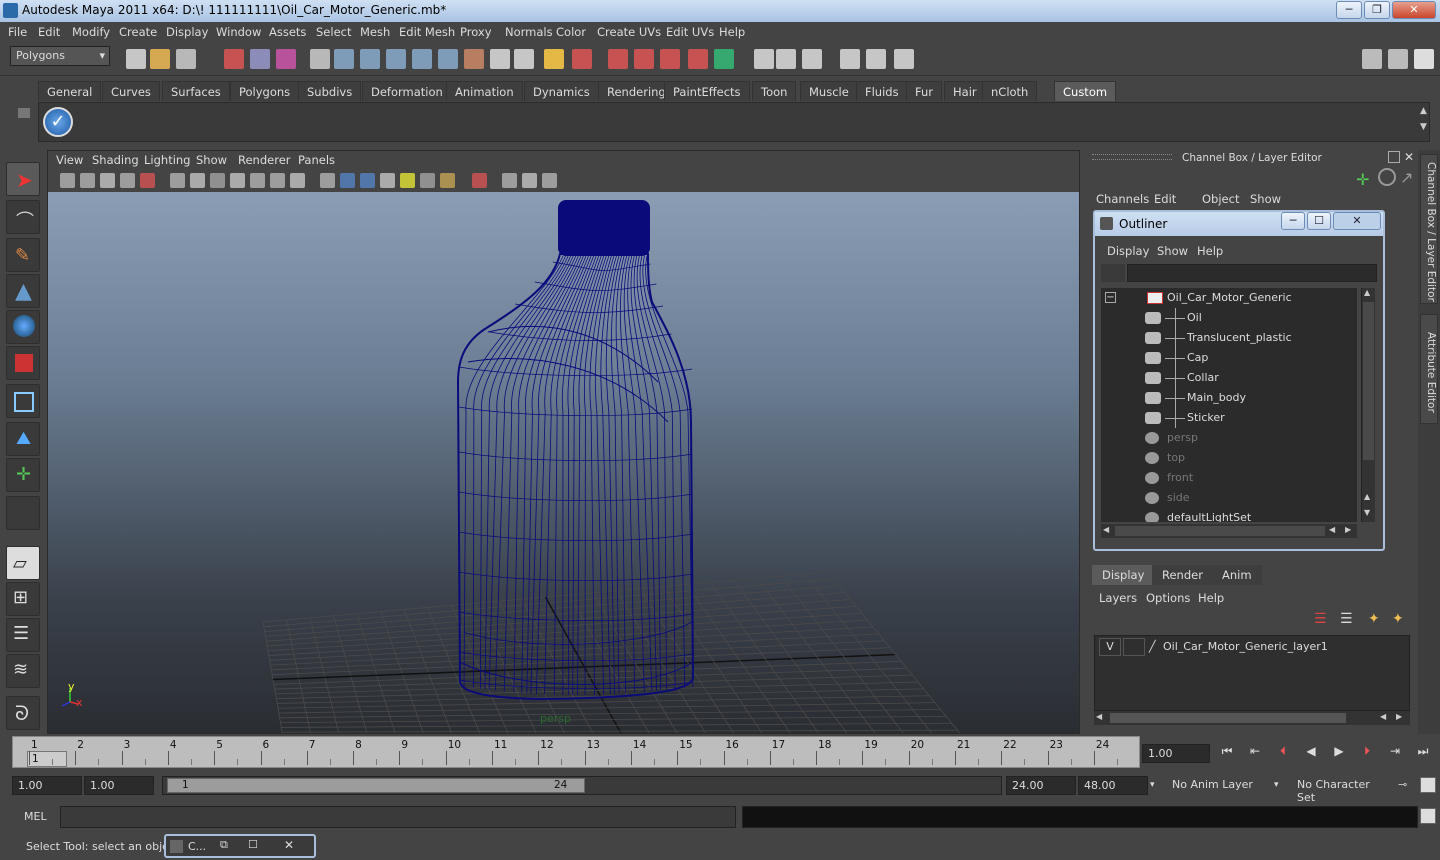 The image size is (1440, 860). Describe the element at coordinates (224, 845) in the screenshot. I see `restore-icon: ⧉` at that location.